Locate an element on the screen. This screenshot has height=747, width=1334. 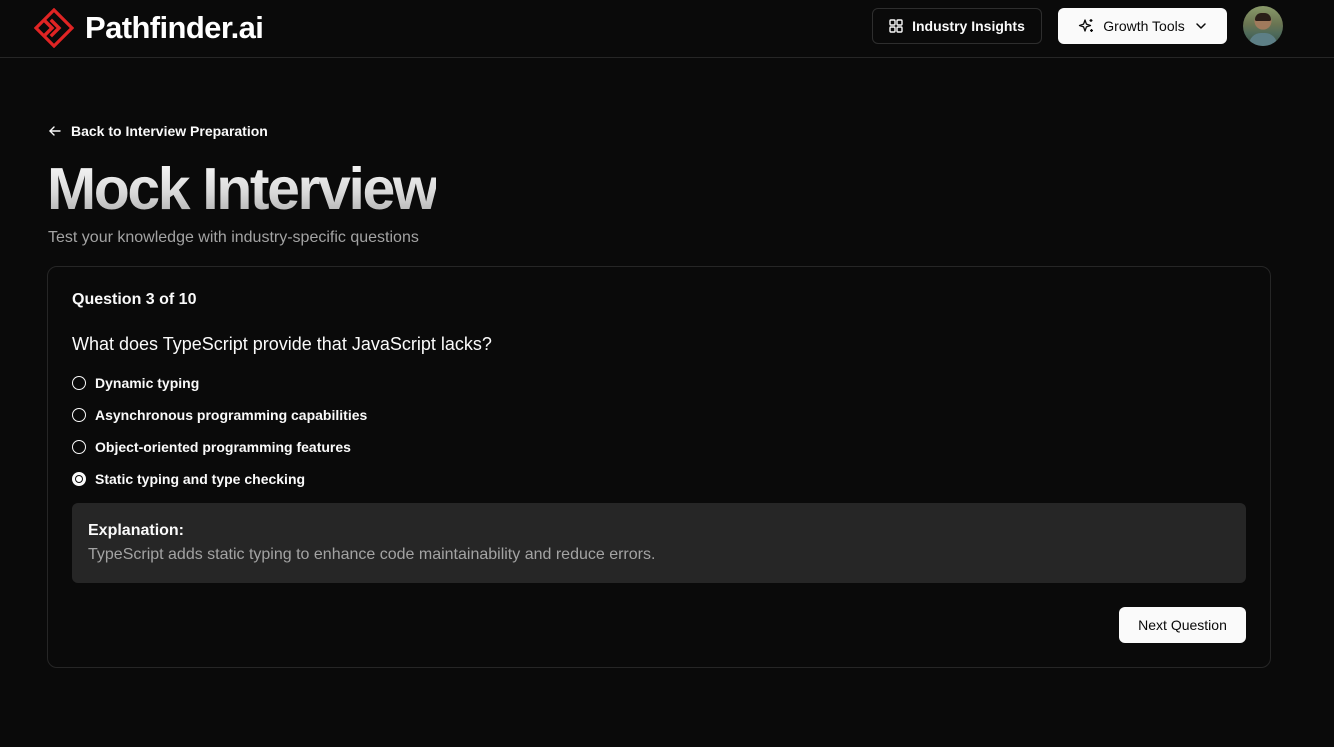
back-to-interview-prep-link: Back to Interview Preparation is located at coordinates (158, 131).